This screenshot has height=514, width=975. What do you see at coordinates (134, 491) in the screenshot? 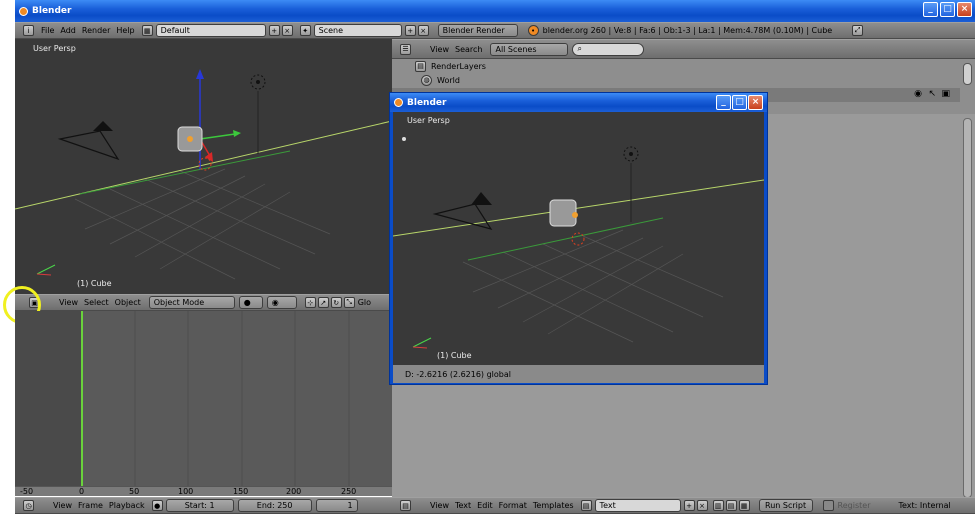
I see `ruler-label: 50` at bounding box center [134, 491].